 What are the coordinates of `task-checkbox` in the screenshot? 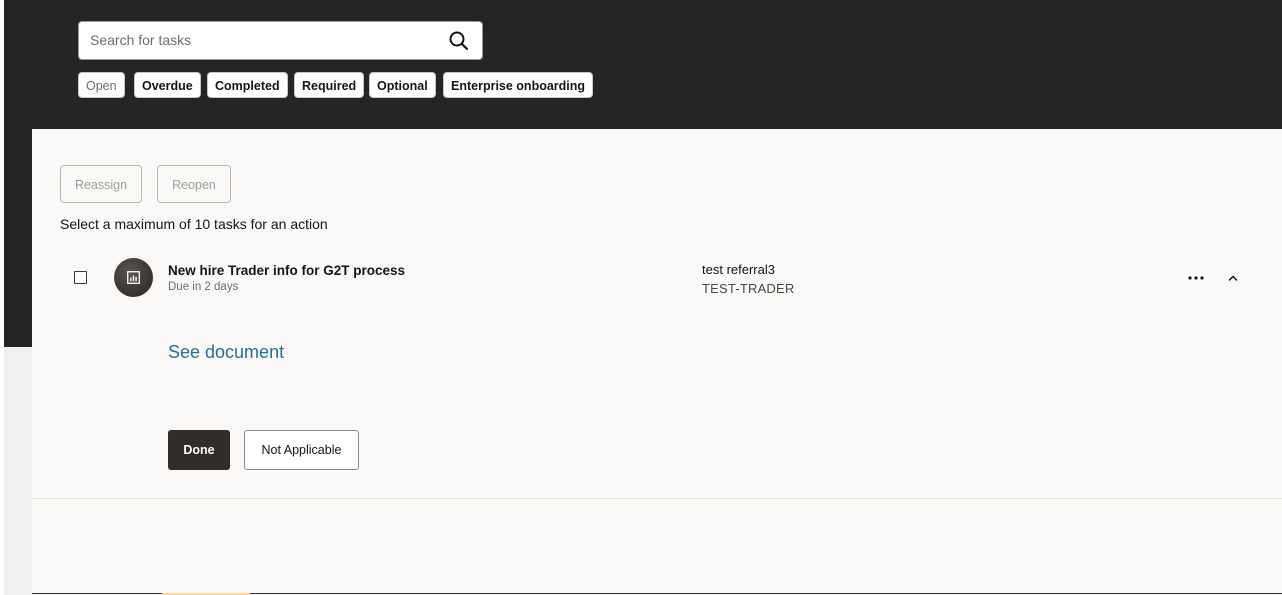 It's located at (80, 277).